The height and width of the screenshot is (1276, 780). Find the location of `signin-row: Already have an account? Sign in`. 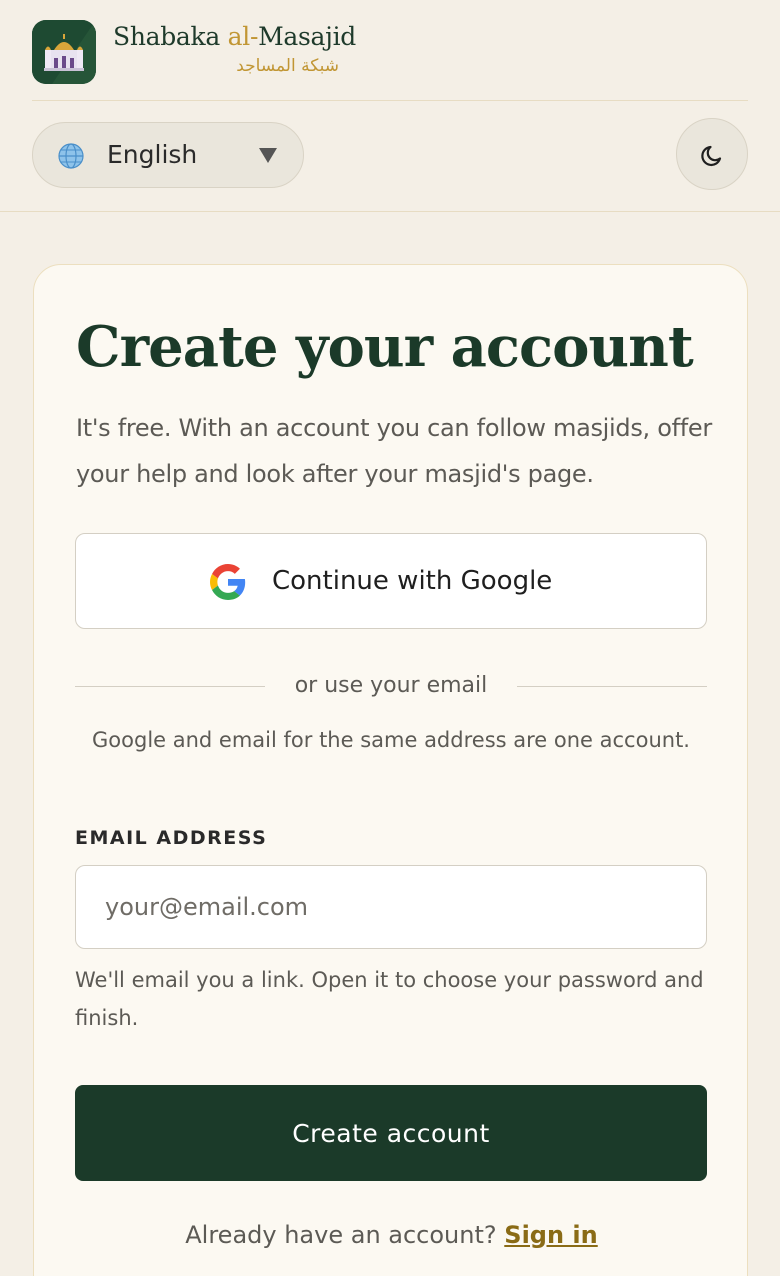

signin-row: Already have an account? Sign in is located at coordinates (391, 1235).